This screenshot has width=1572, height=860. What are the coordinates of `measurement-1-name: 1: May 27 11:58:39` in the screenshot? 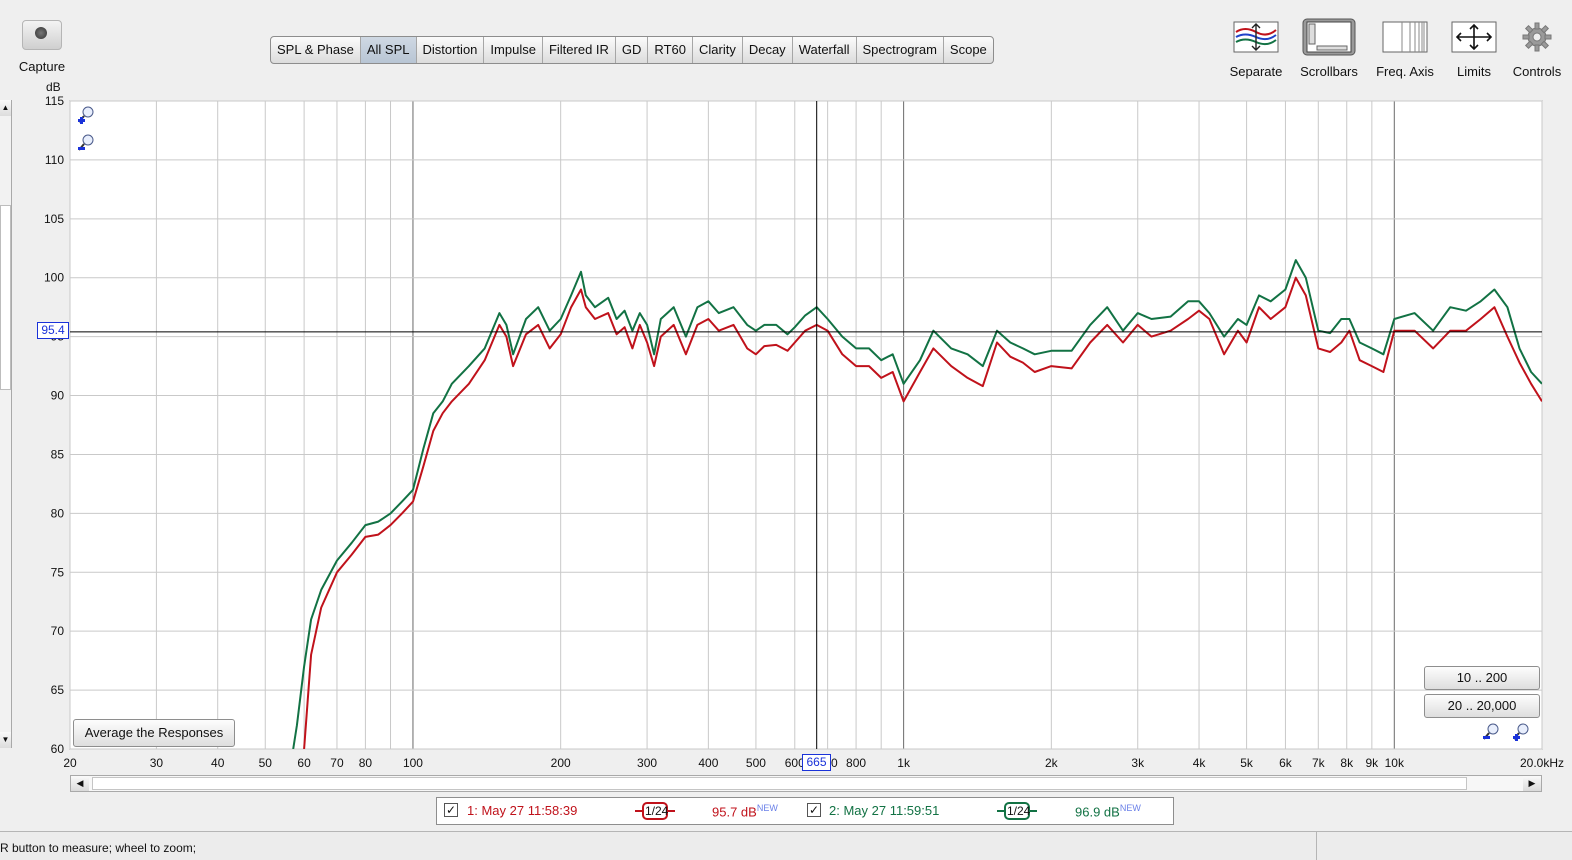 It's located at (522, 810).